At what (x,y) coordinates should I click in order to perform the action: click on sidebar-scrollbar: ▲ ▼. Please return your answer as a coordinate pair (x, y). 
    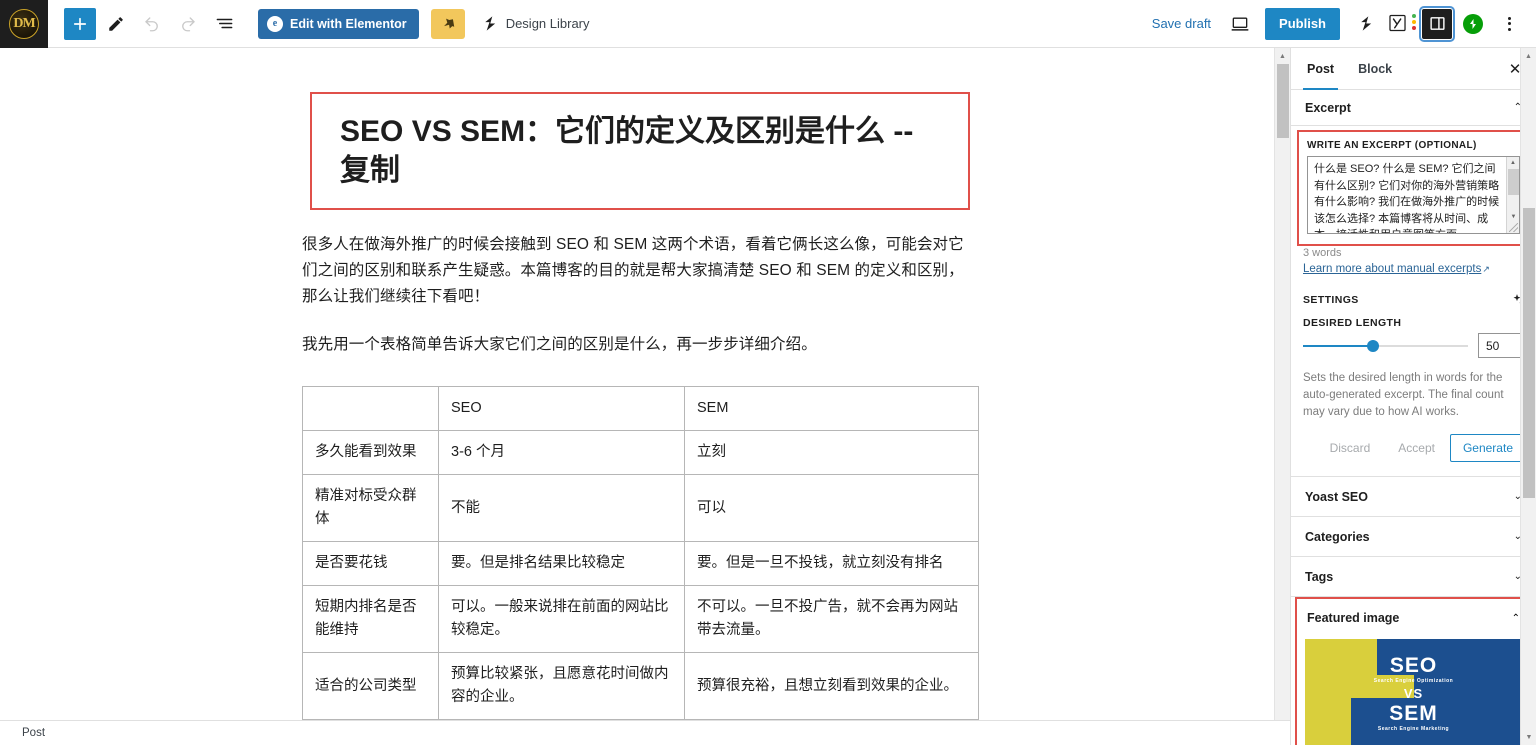
    Looking at the image, I should click on (1528, 396).